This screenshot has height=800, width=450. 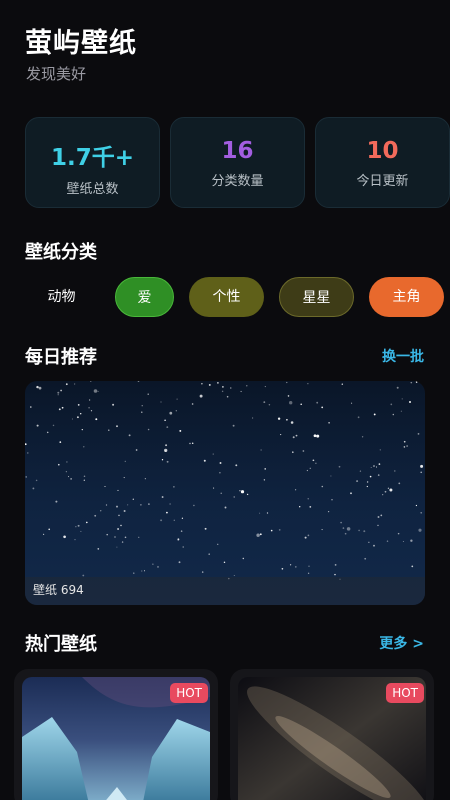 I want to click on daily-section-title: 每日推荐, so click(x=61, y=357).